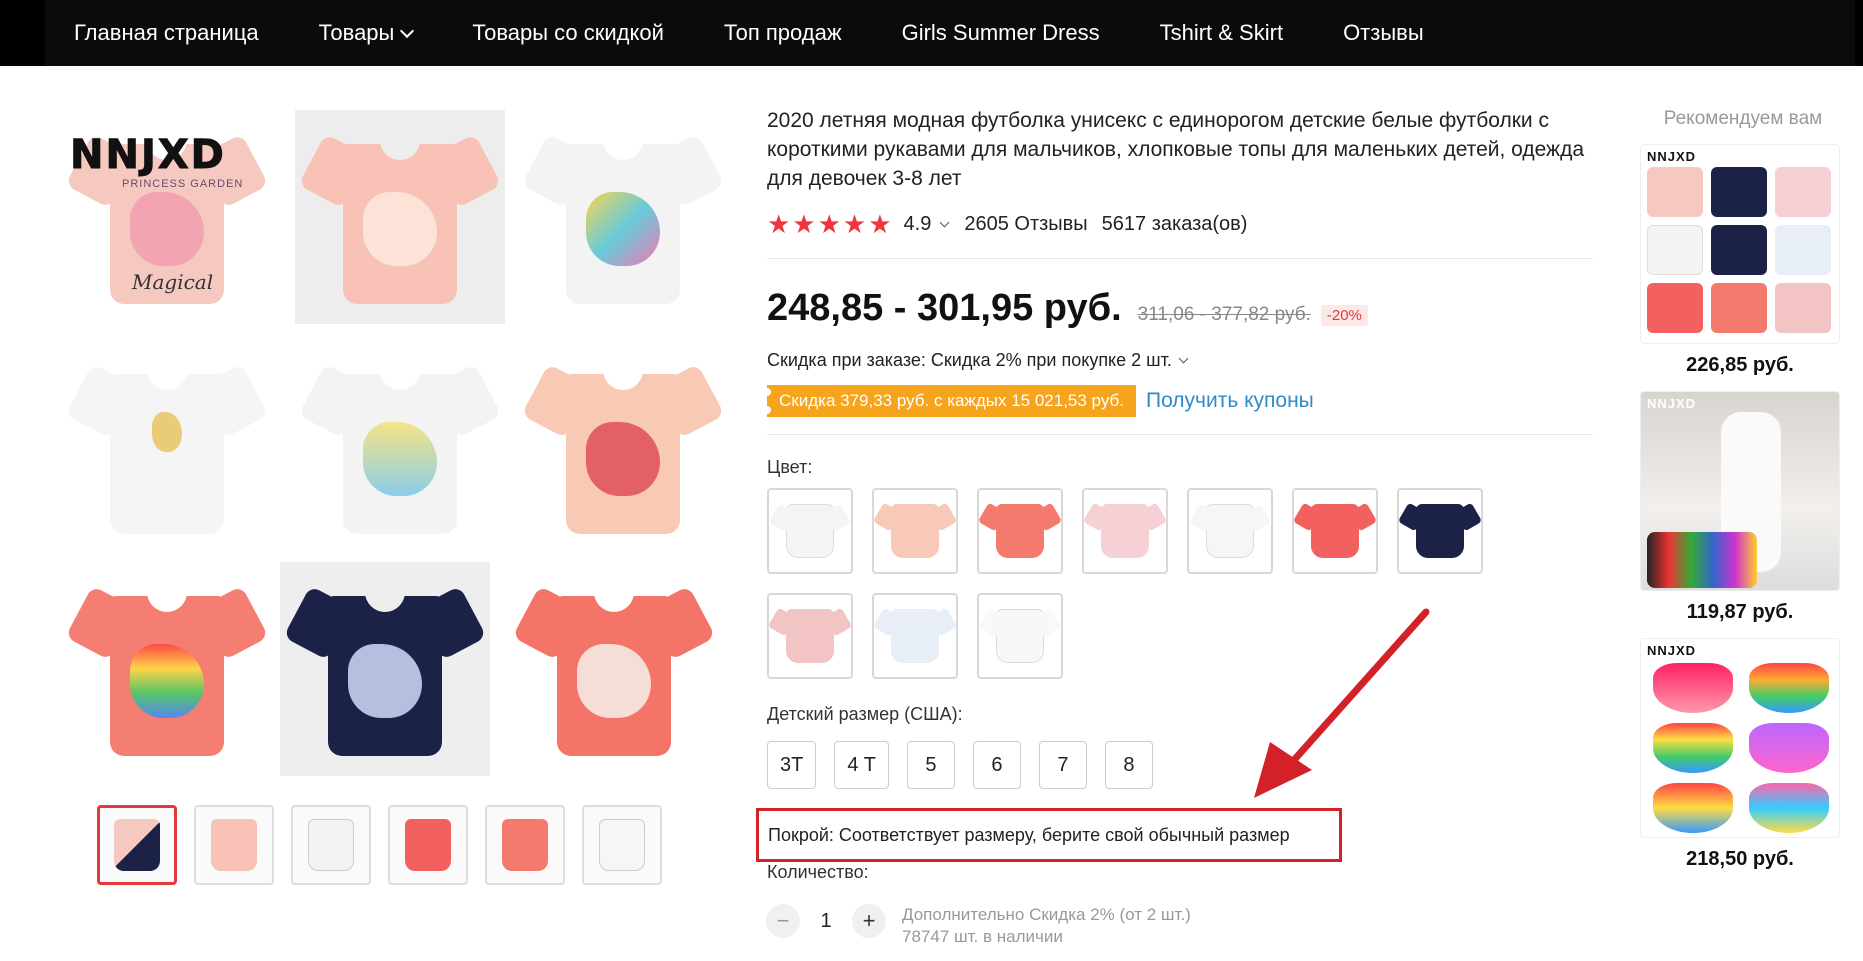 Image resolution: width=1863 pixels, height=961 pixels. Describe the element at coordinates (356, 32) in the screenshot. I see `nav-products-label: Товары` at that location.